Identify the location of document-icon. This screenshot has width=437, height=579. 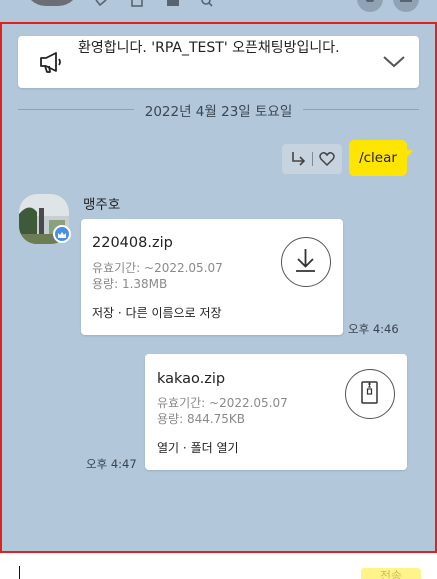
(137, 4).